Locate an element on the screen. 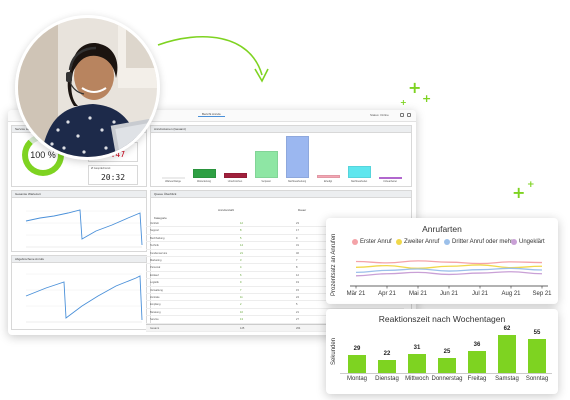 Image resolution: width=570 pixels, height=400 pixels. table-cell-duration: 23 is located at coordinates (297, 223).